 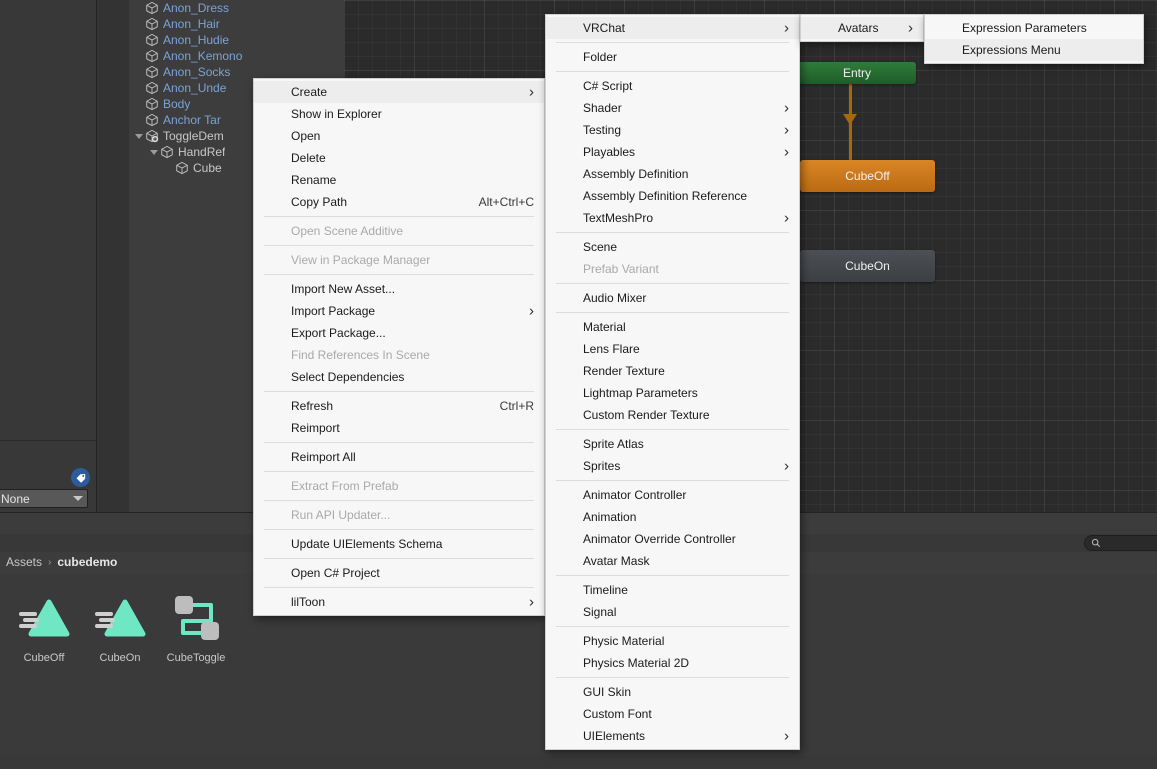 What do you see at coordinates (196, 658) in the screenshot?
I see `asset-label: CubeToggle` at bounding box center [196, 658].